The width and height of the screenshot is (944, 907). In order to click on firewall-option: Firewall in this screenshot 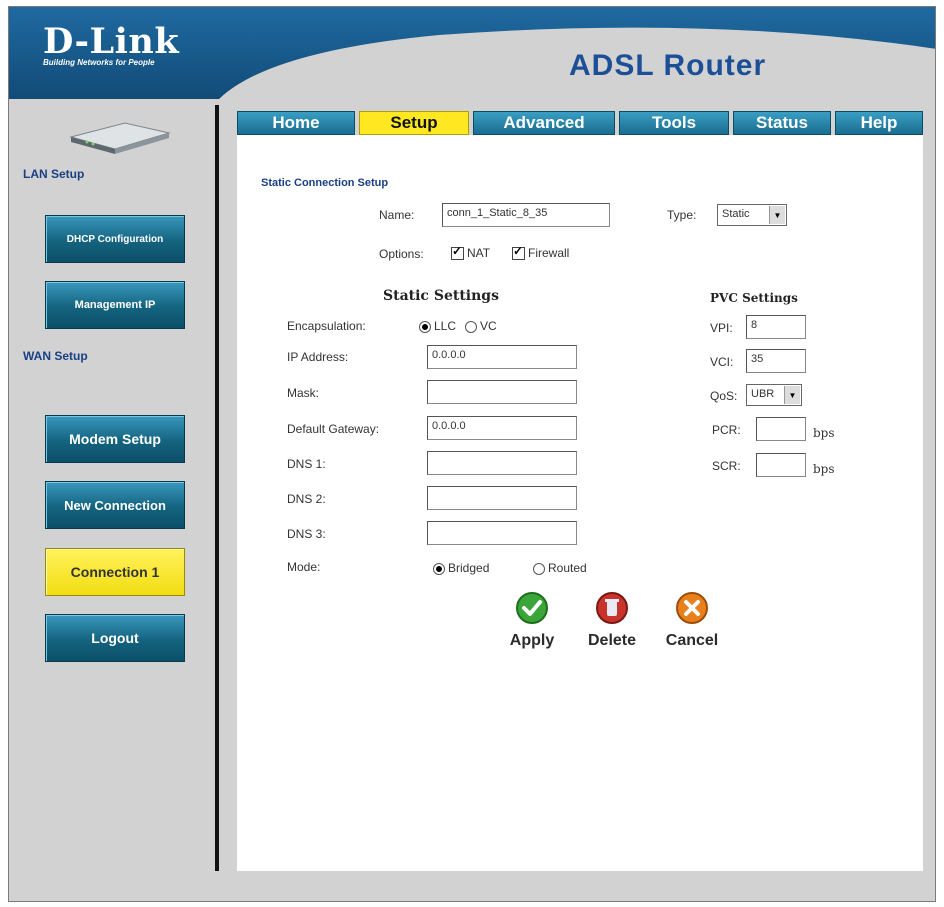, I will do `click(541, 252)`.